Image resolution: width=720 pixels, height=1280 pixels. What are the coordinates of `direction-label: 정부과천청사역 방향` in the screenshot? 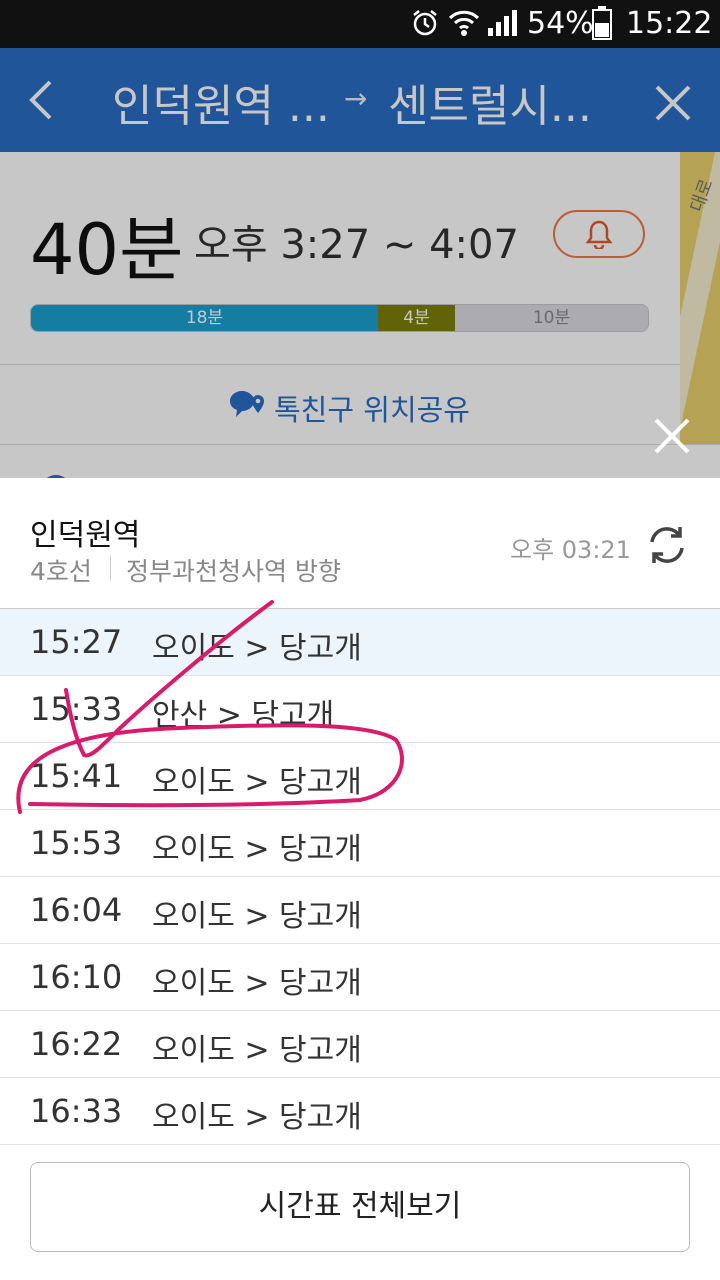 It's located at (233, 571).